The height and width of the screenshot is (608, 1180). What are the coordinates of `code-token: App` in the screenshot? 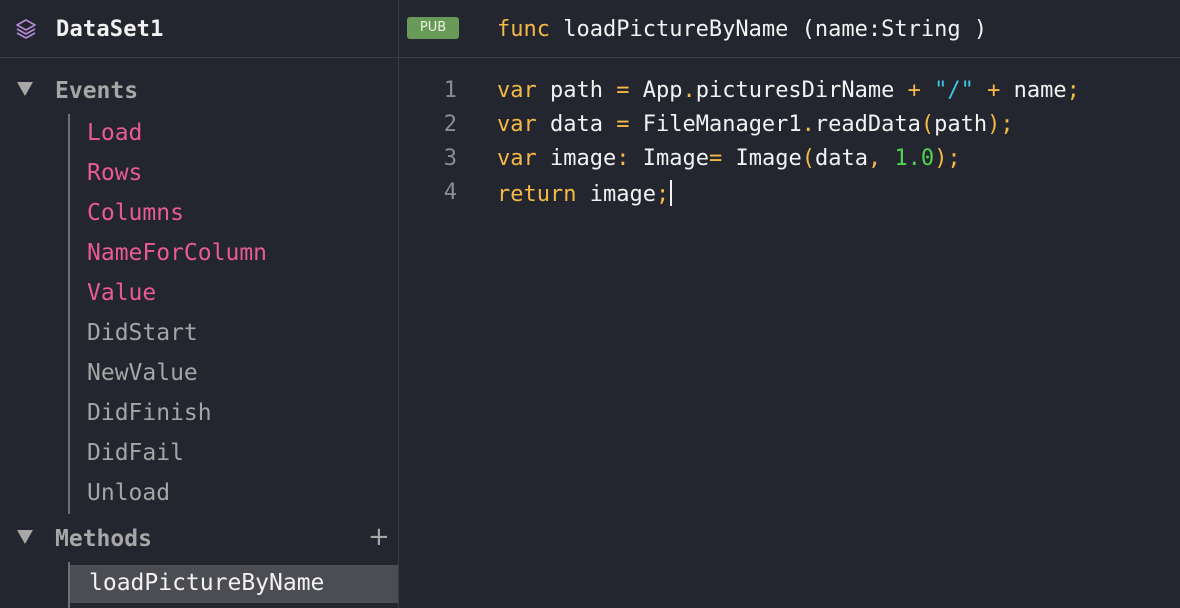 It's located at (656, 90).